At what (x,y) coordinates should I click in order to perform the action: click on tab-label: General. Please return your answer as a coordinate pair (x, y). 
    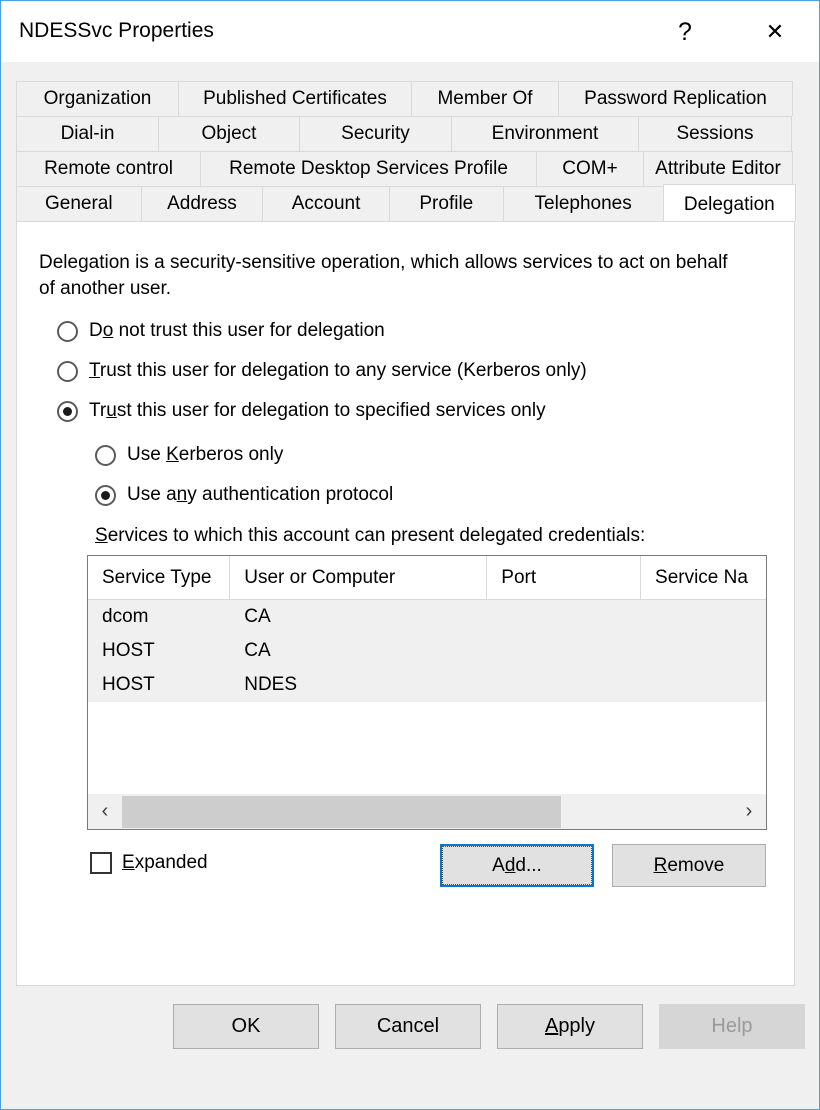
    Looking at the image, I should click on (79, 203).